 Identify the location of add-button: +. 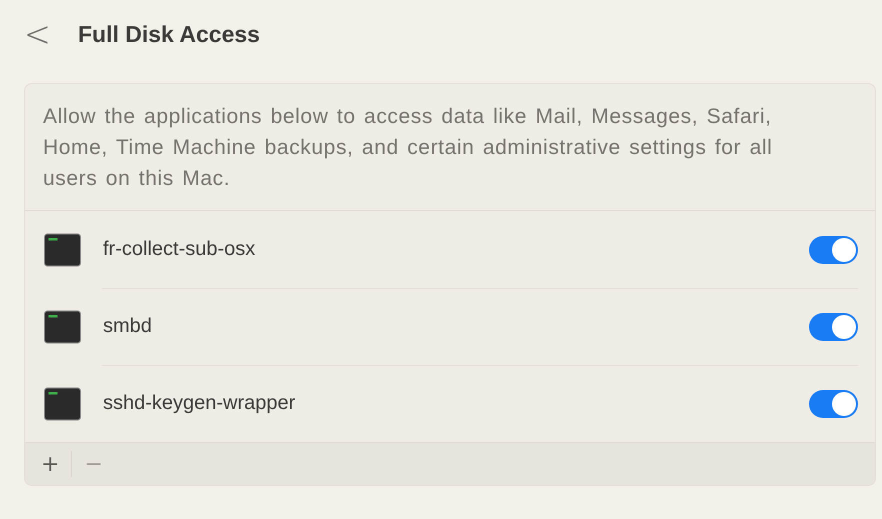
(50, 464).